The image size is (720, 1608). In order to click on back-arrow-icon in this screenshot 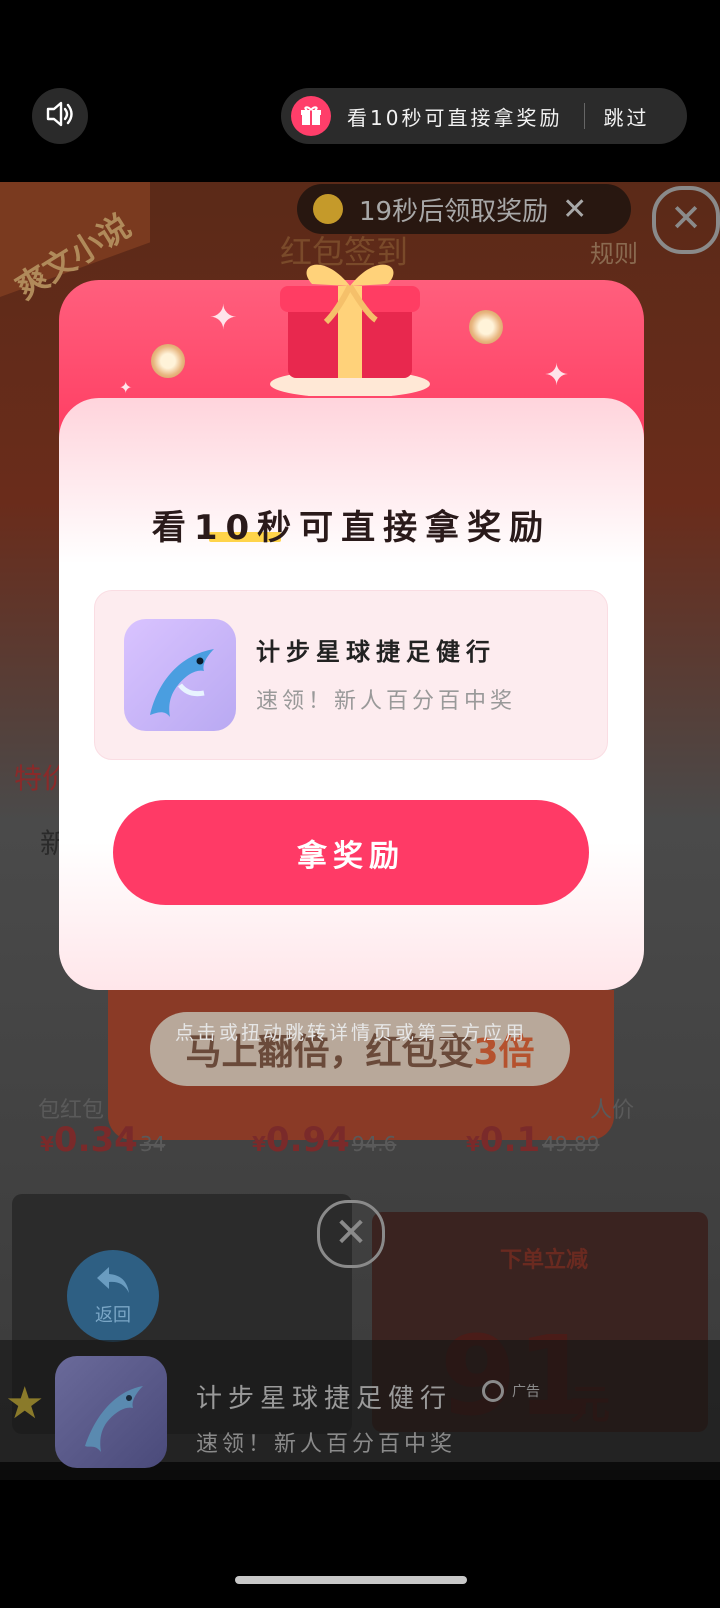, I will do `click(113, 1282)`.